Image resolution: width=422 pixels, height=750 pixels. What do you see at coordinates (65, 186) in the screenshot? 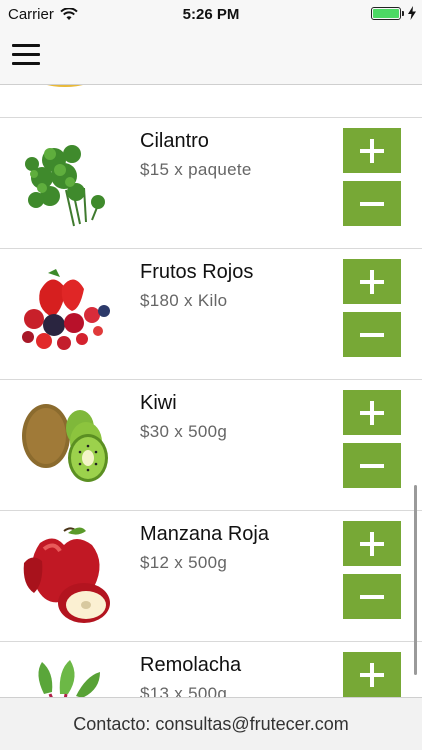
I see `cilantro-image` at bounding box center [65, 186].